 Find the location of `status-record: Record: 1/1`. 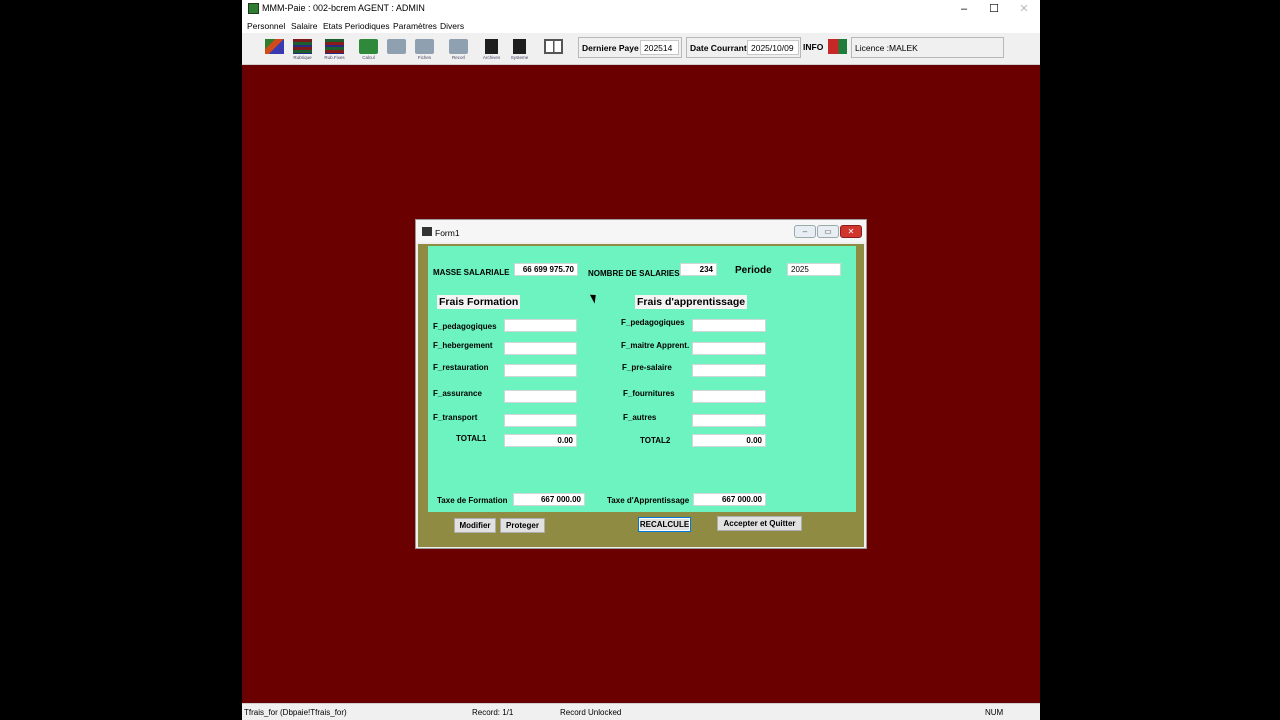

status-record: Record: 1/1 is located at coordinates (493, 712).